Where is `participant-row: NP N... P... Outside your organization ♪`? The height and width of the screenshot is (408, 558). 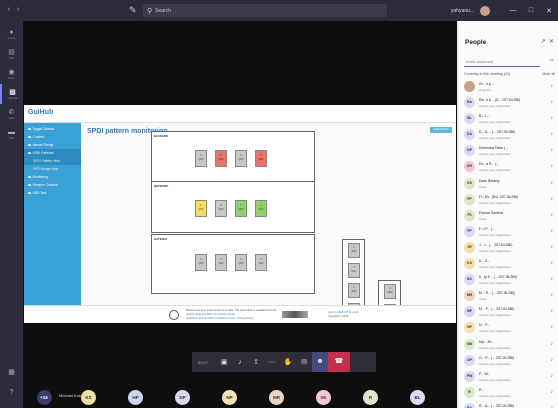
participant-row: NP N... P... Outside your organization ♪ is located at coordinates (508, 328).